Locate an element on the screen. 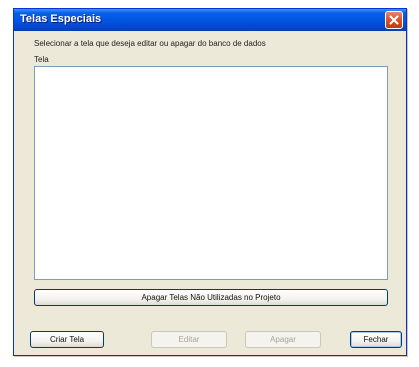 This screenshot has width=419, height=367. delete-button: Apagar is located at coordinates (283, 339).